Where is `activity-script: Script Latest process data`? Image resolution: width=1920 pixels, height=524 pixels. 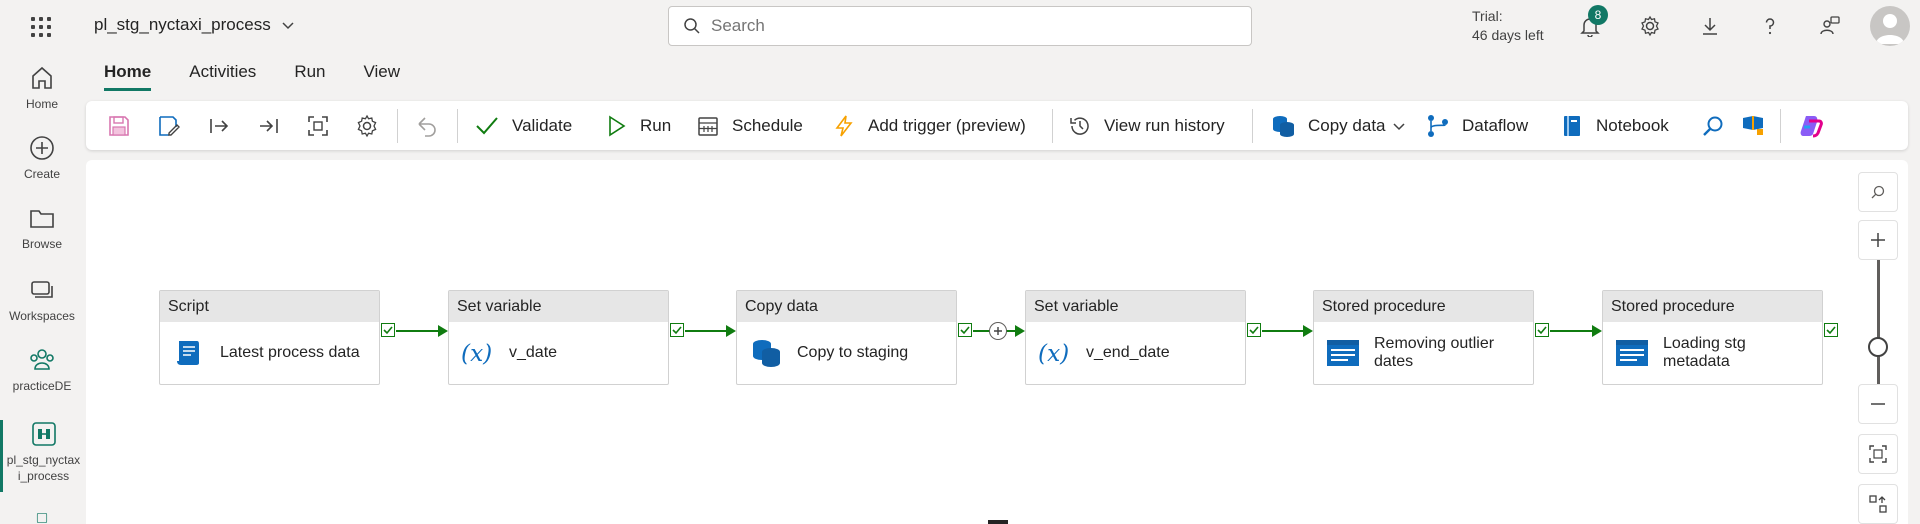 activity-script: Script Latest process data is located at coordinates (269, 337).